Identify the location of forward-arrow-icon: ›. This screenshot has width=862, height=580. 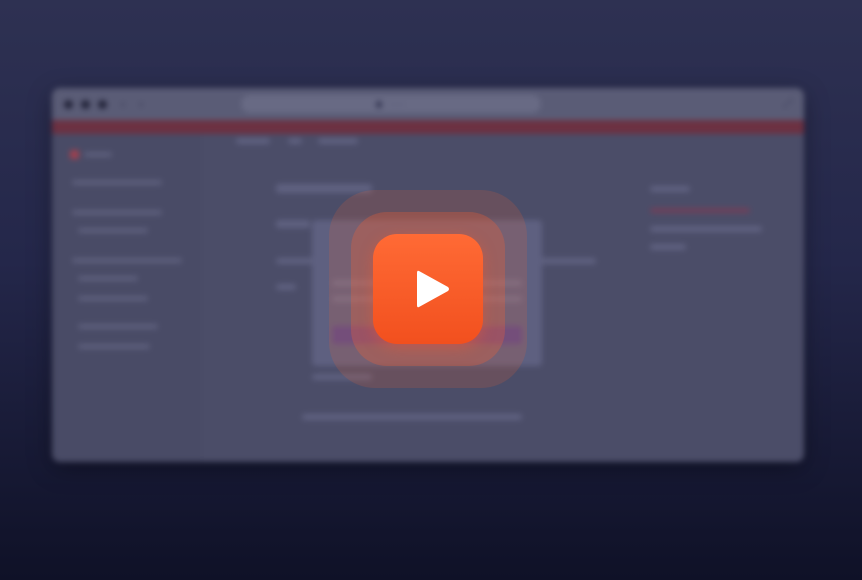
(141, 104).